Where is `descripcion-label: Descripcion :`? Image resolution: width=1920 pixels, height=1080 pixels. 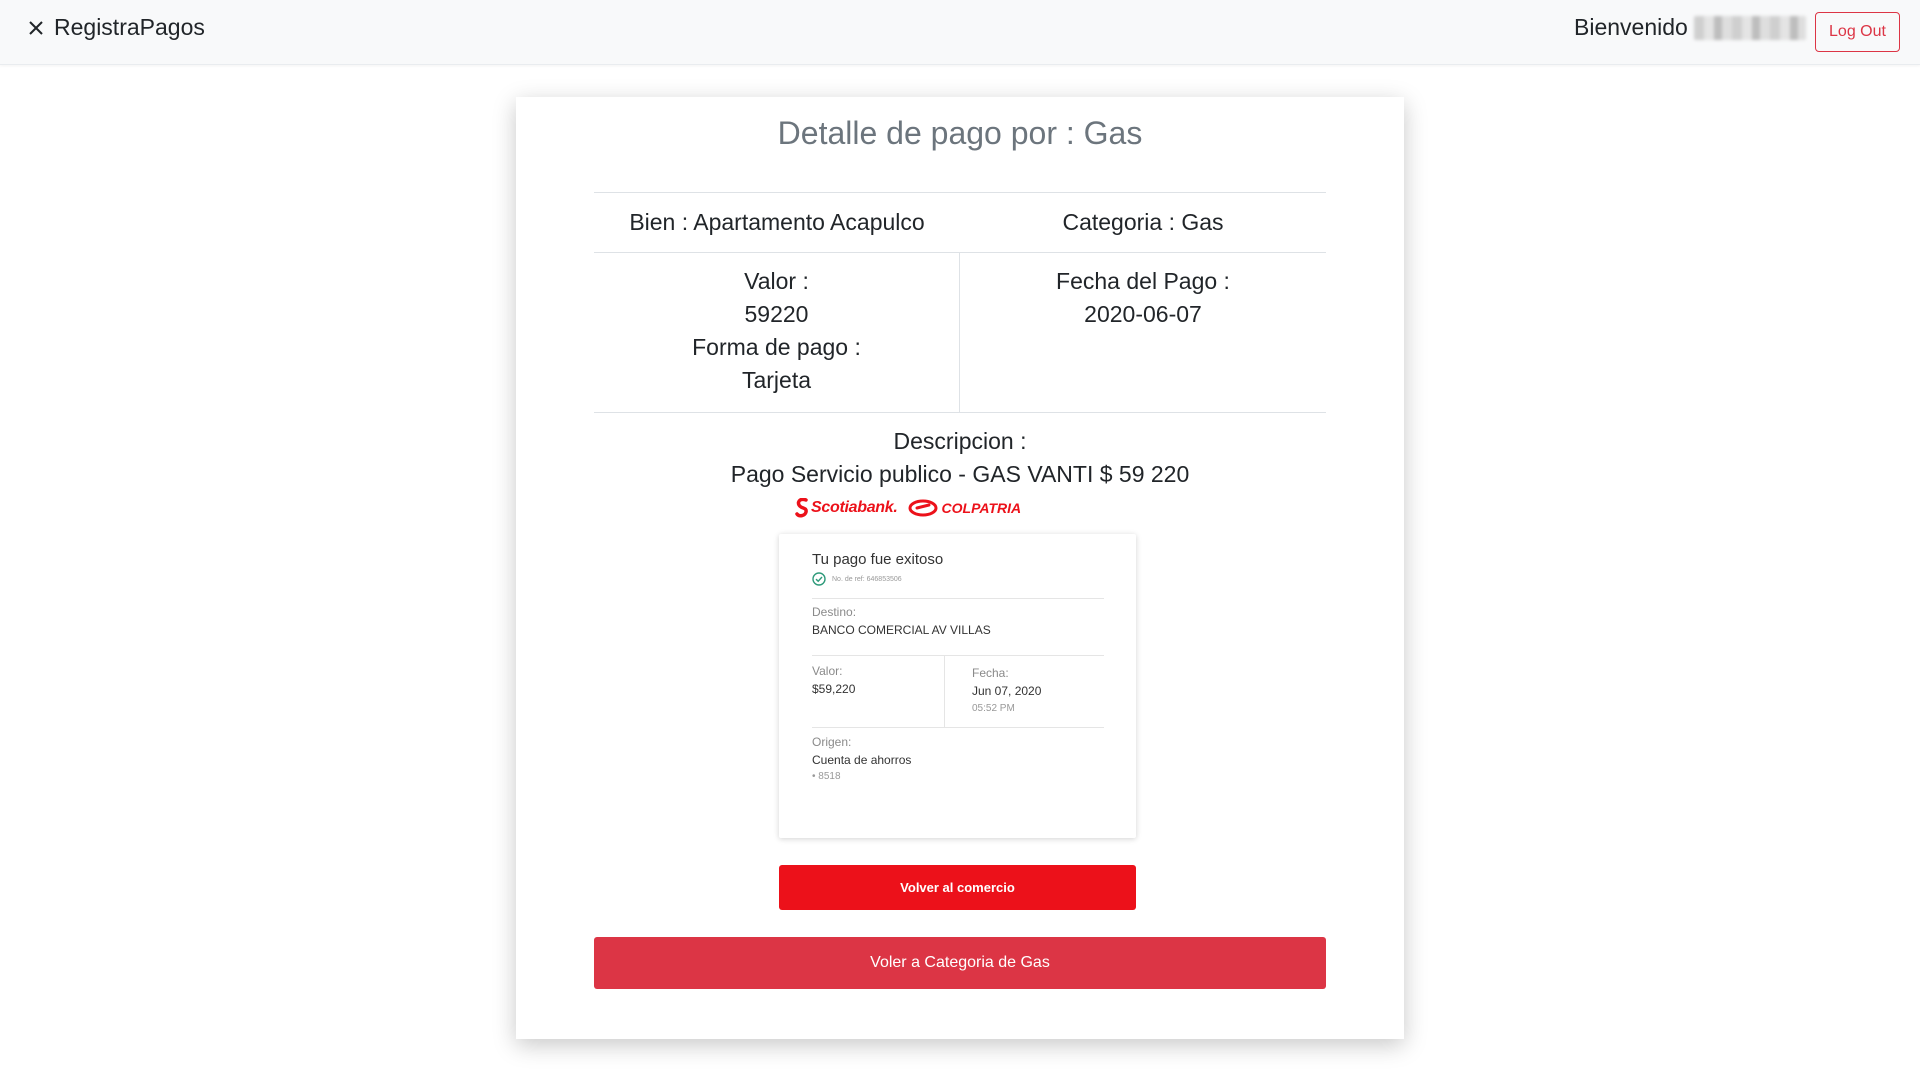 descripcion-label: Descripcion : is located at coordinates (960, 441).